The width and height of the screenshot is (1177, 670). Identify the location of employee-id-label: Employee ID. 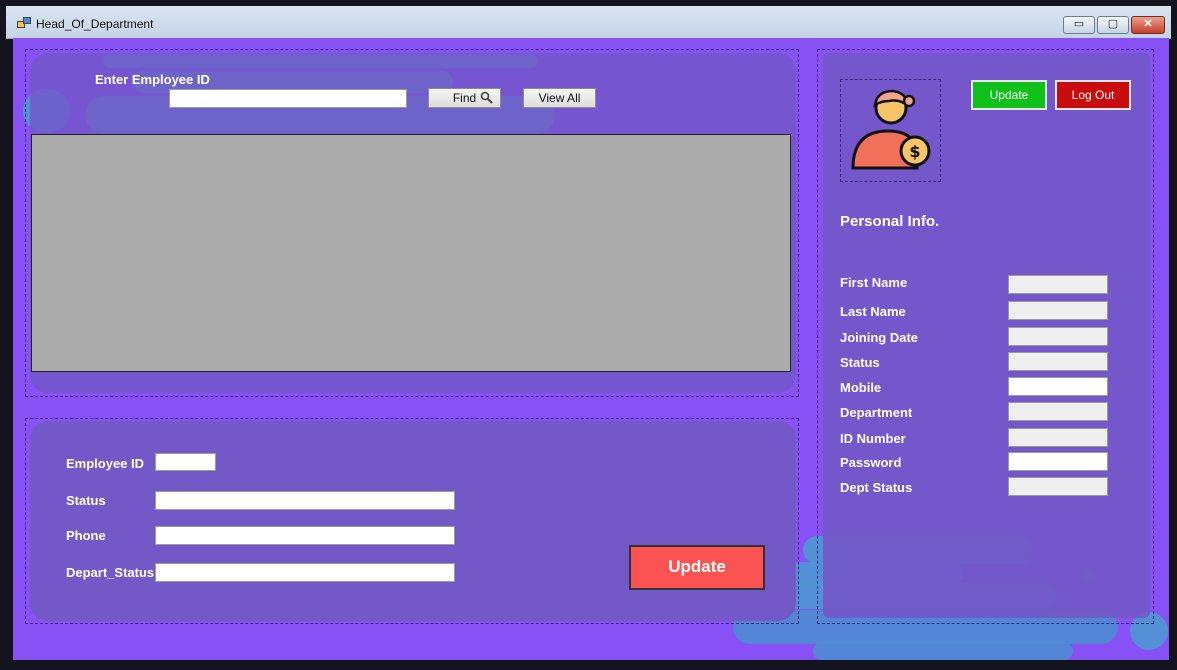
(105, 463).